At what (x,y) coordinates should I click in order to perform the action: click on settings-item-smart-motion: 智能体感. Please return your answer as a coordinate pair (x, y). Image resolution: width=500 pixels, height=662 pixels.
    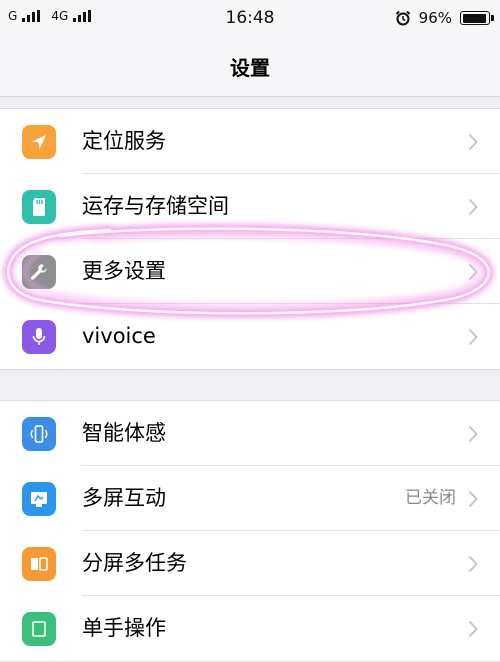
    Looking at the image, I should click on (250, 433).